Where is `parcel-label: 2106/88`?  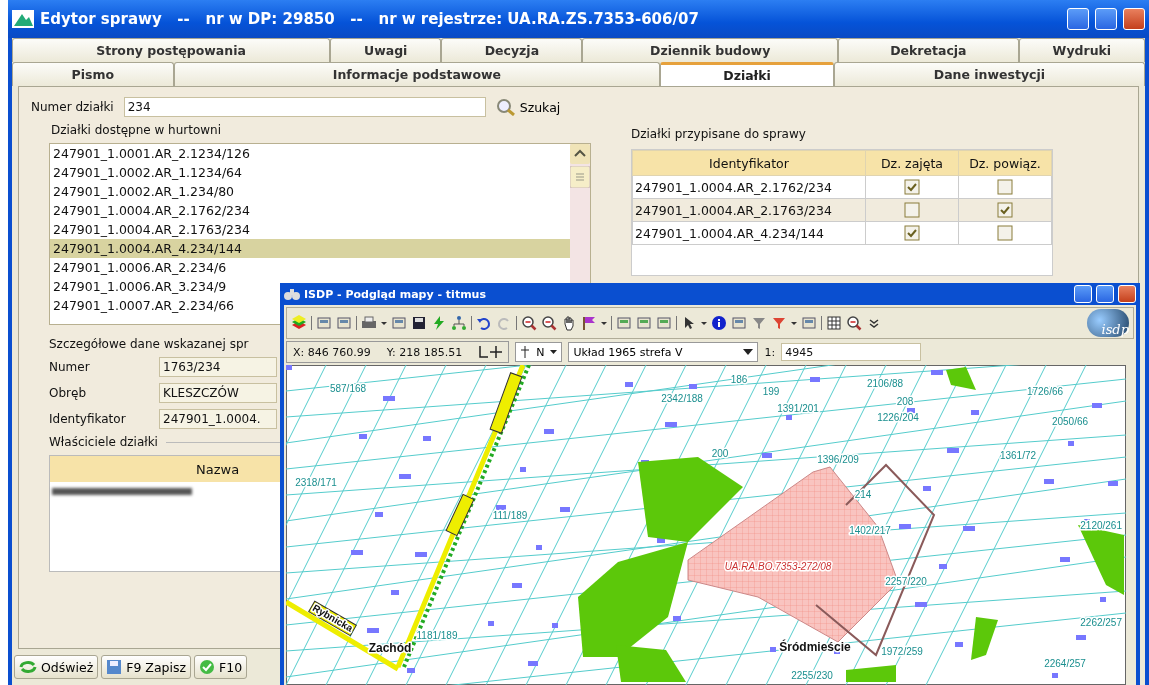 parcel-label: 2106/88 is located at coordinates (885, 383).